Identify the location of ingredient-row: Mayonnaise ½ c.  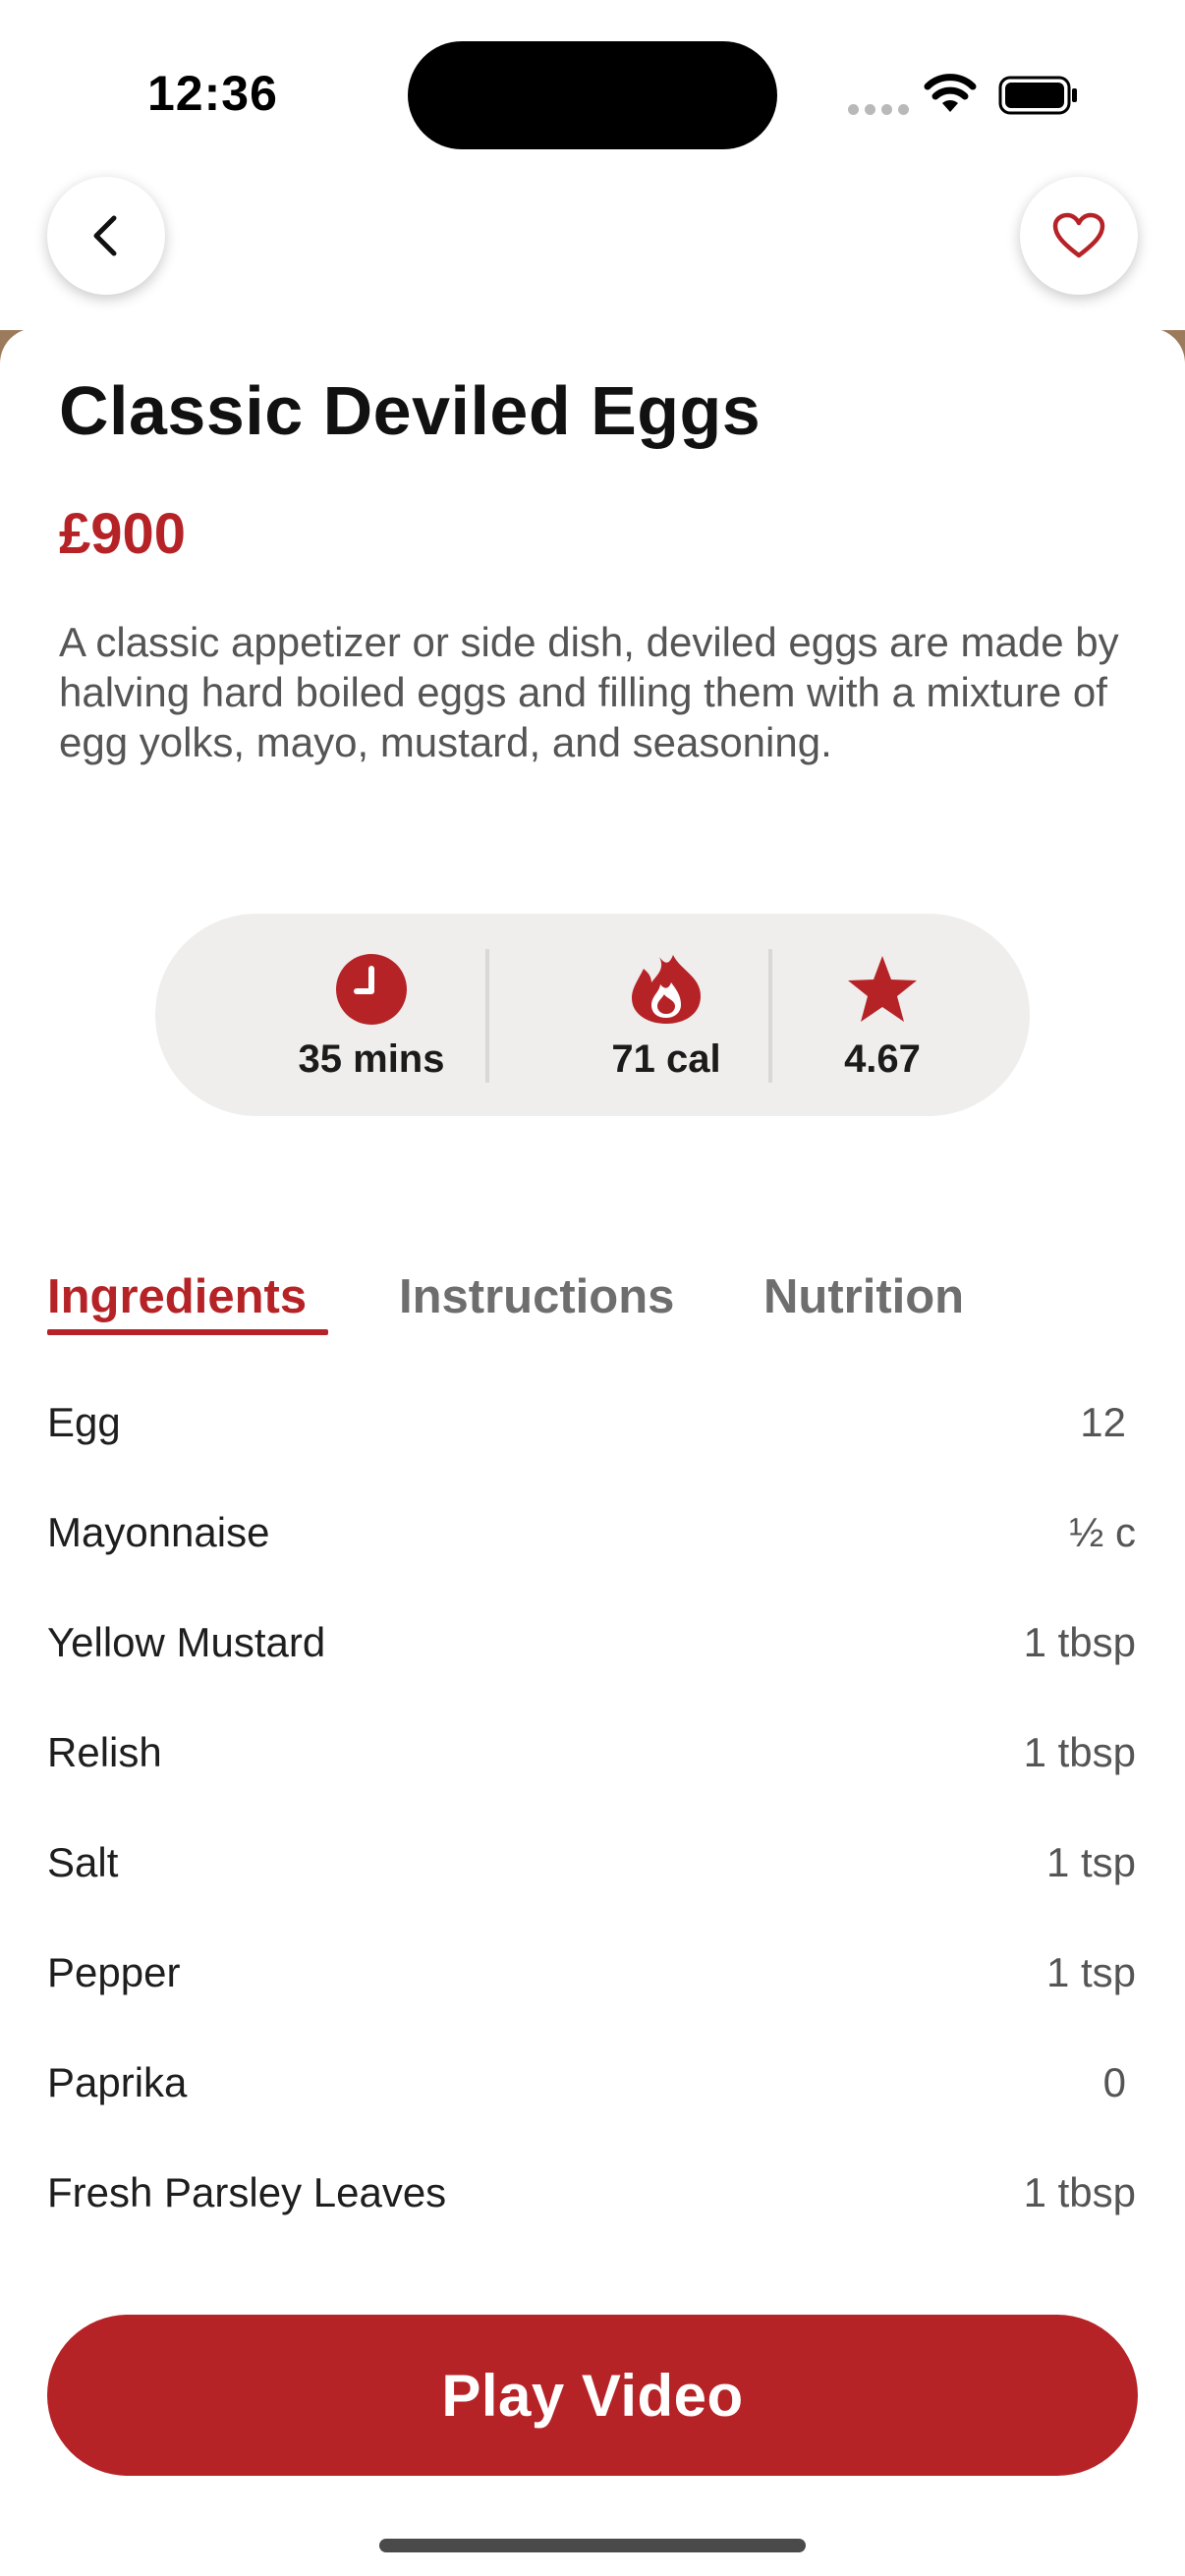
(592, 1532).